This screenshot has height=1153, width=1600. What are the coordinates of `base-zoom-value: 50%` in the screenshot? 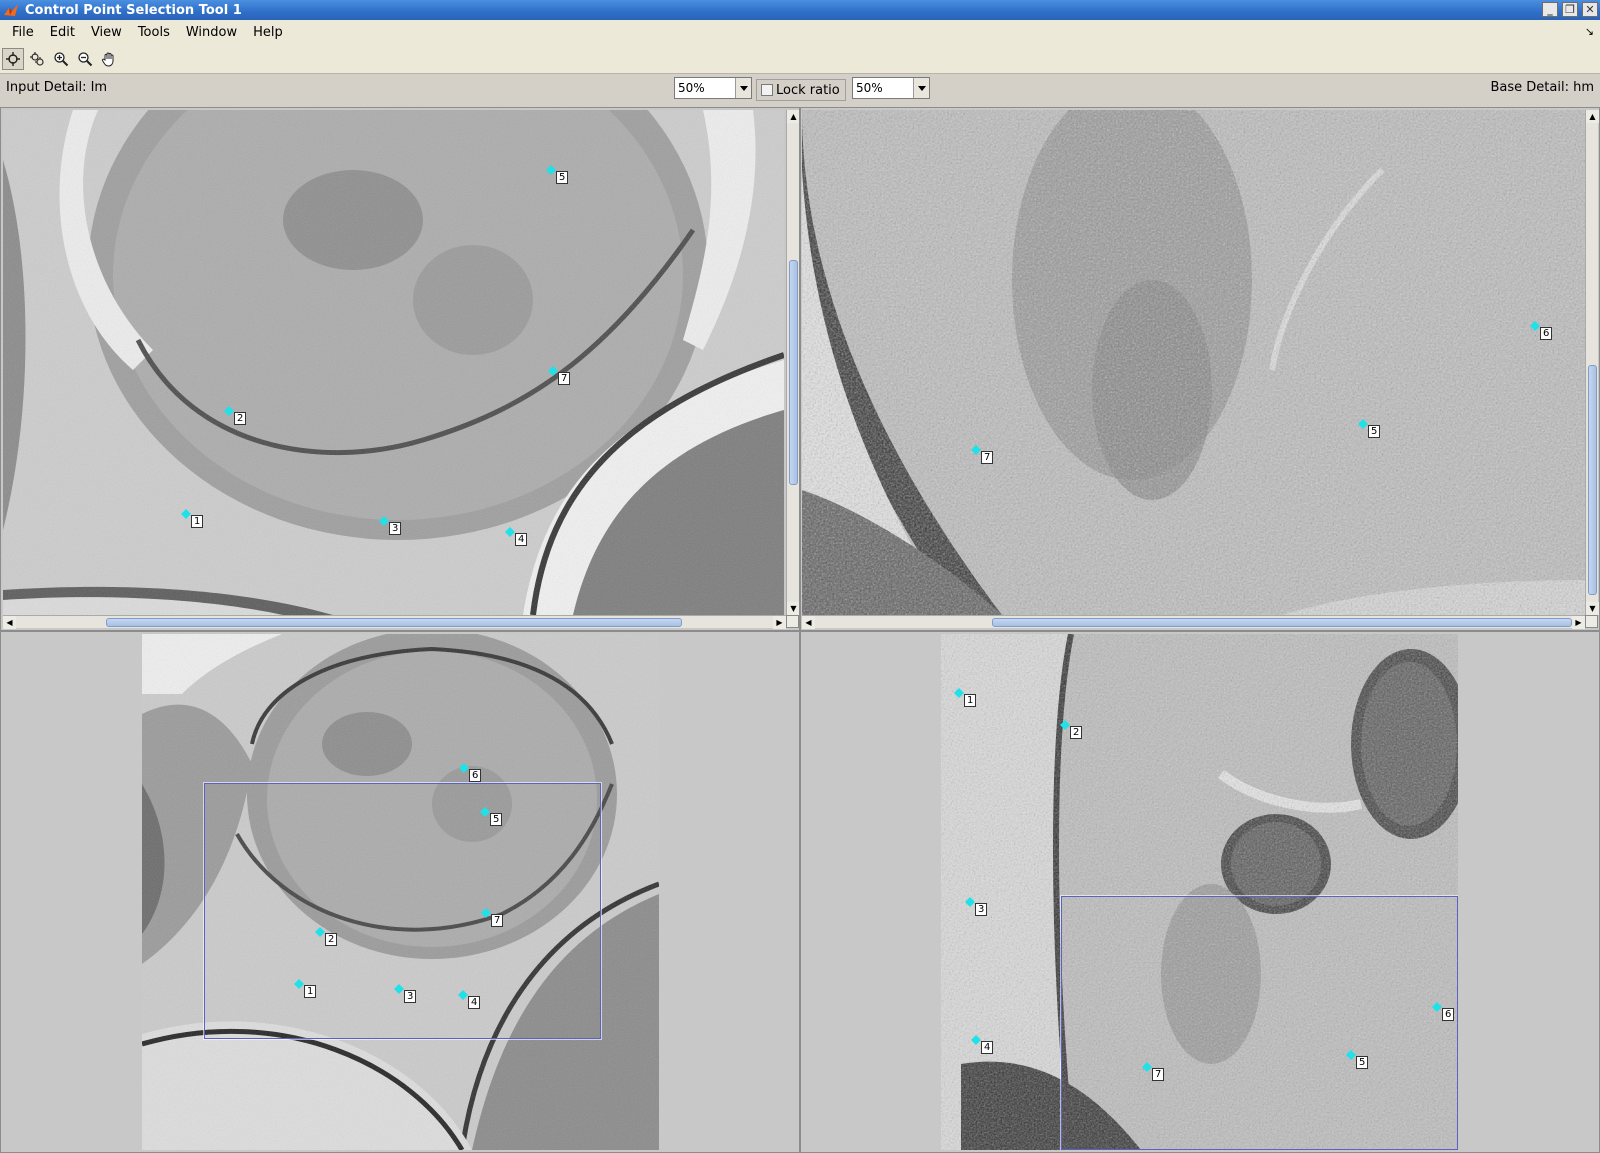 It's located at (869, 88).